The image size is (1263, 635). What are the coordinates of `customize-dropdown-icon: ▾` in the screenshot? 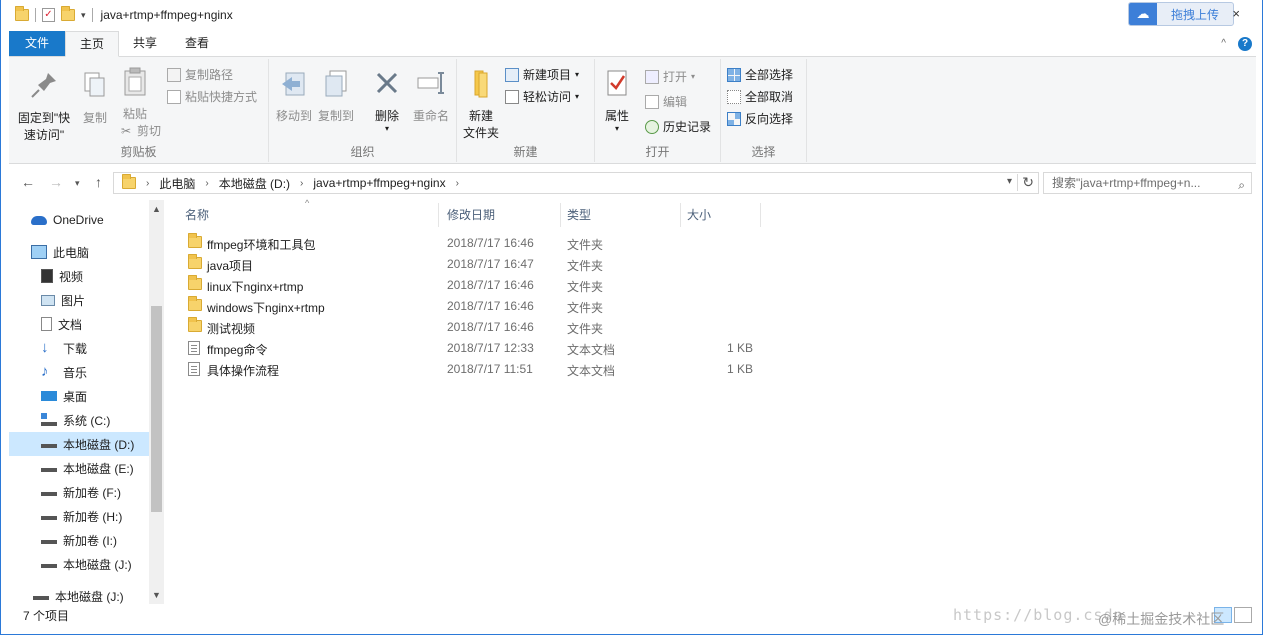 It's located at (83, 15).